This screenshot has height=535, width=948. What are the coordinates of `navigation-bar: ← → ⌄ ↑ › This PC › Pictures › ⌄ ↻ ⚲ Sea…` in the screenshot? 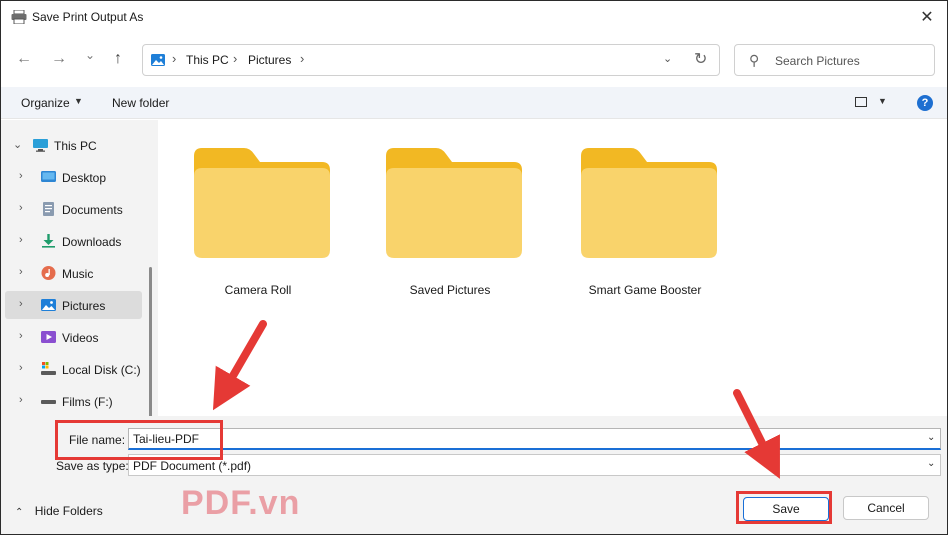 It's located at (474, 59).